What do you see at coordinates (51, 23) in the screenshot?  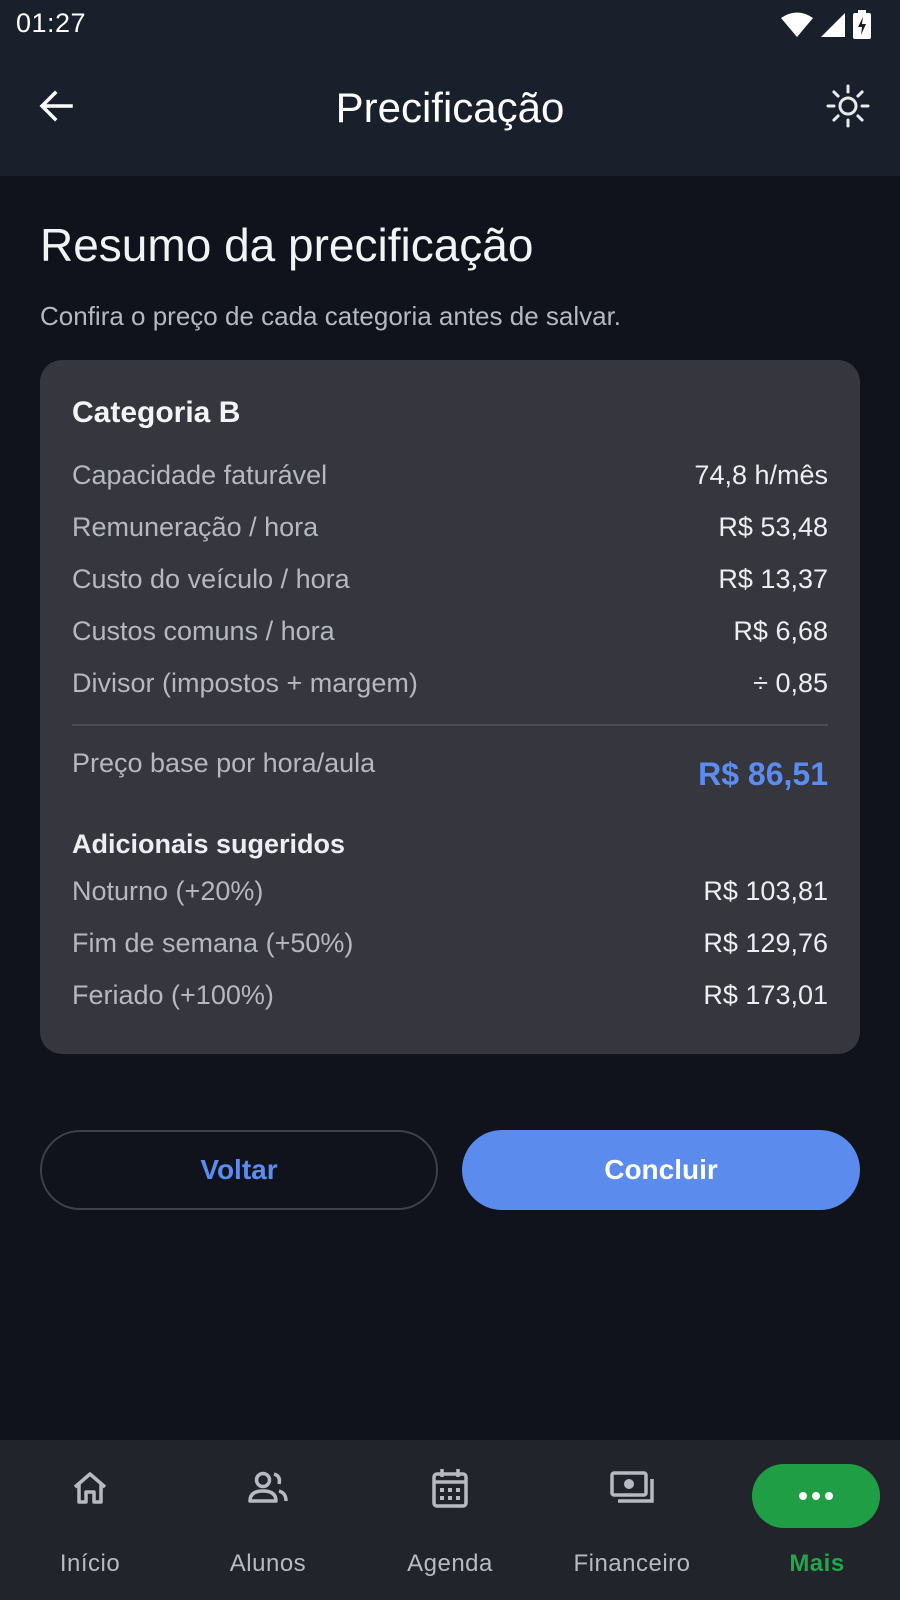 I see `status-time: 01:27` at bounding box center [51, 23].